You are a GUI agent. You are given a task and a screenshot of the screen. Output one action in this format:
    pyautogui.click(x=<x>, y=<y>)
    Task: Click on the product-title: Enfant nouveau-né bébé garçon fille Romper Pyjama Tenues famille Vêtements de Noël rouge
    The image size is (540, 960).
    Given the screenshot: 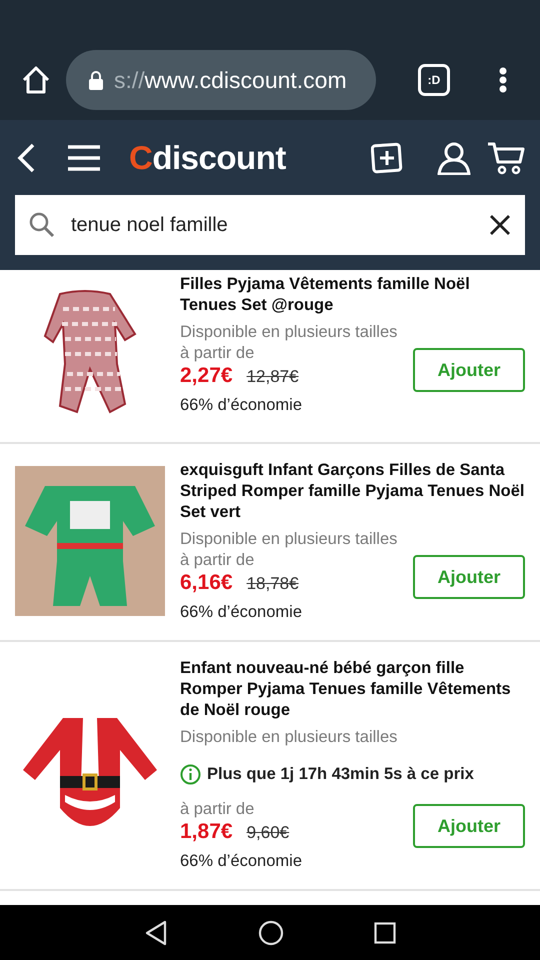 What is the action you would take?
    pyautogui.click(x=352, y=689)
    